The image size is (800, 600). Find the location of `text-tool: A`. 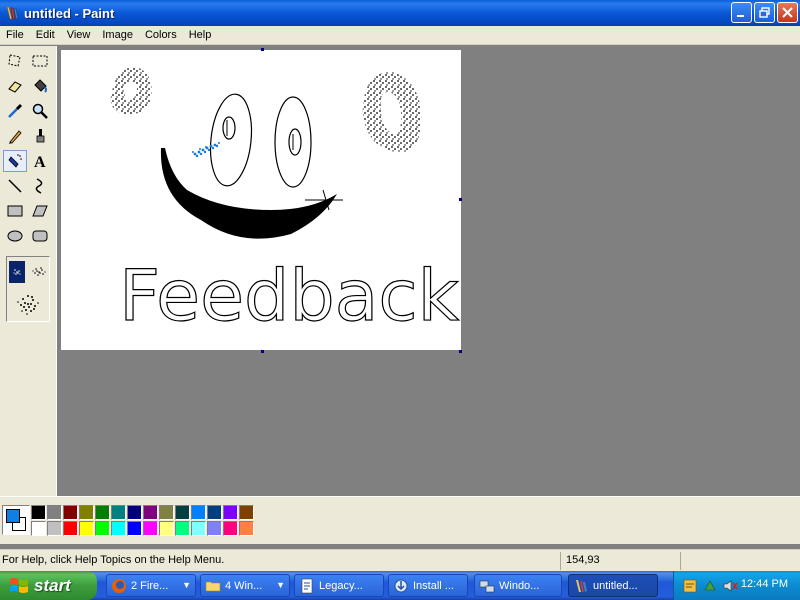

text-tool: A is located at coordinates (40, 161).